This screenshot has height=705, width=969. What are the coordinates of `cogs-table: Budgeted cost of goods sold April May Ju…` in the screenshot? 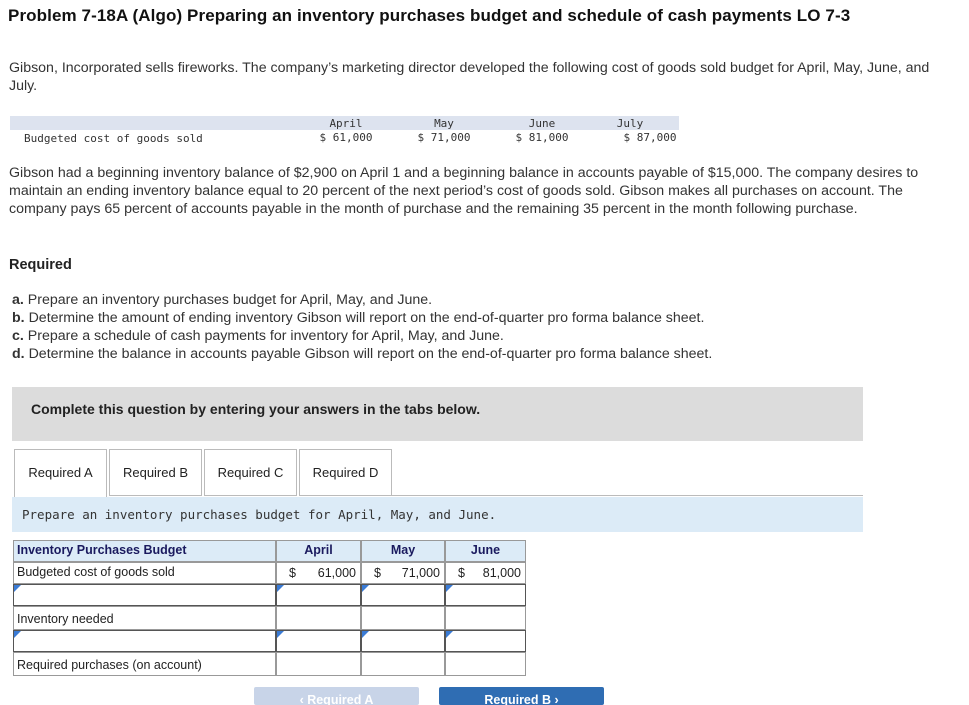 It's located at (344, 132).